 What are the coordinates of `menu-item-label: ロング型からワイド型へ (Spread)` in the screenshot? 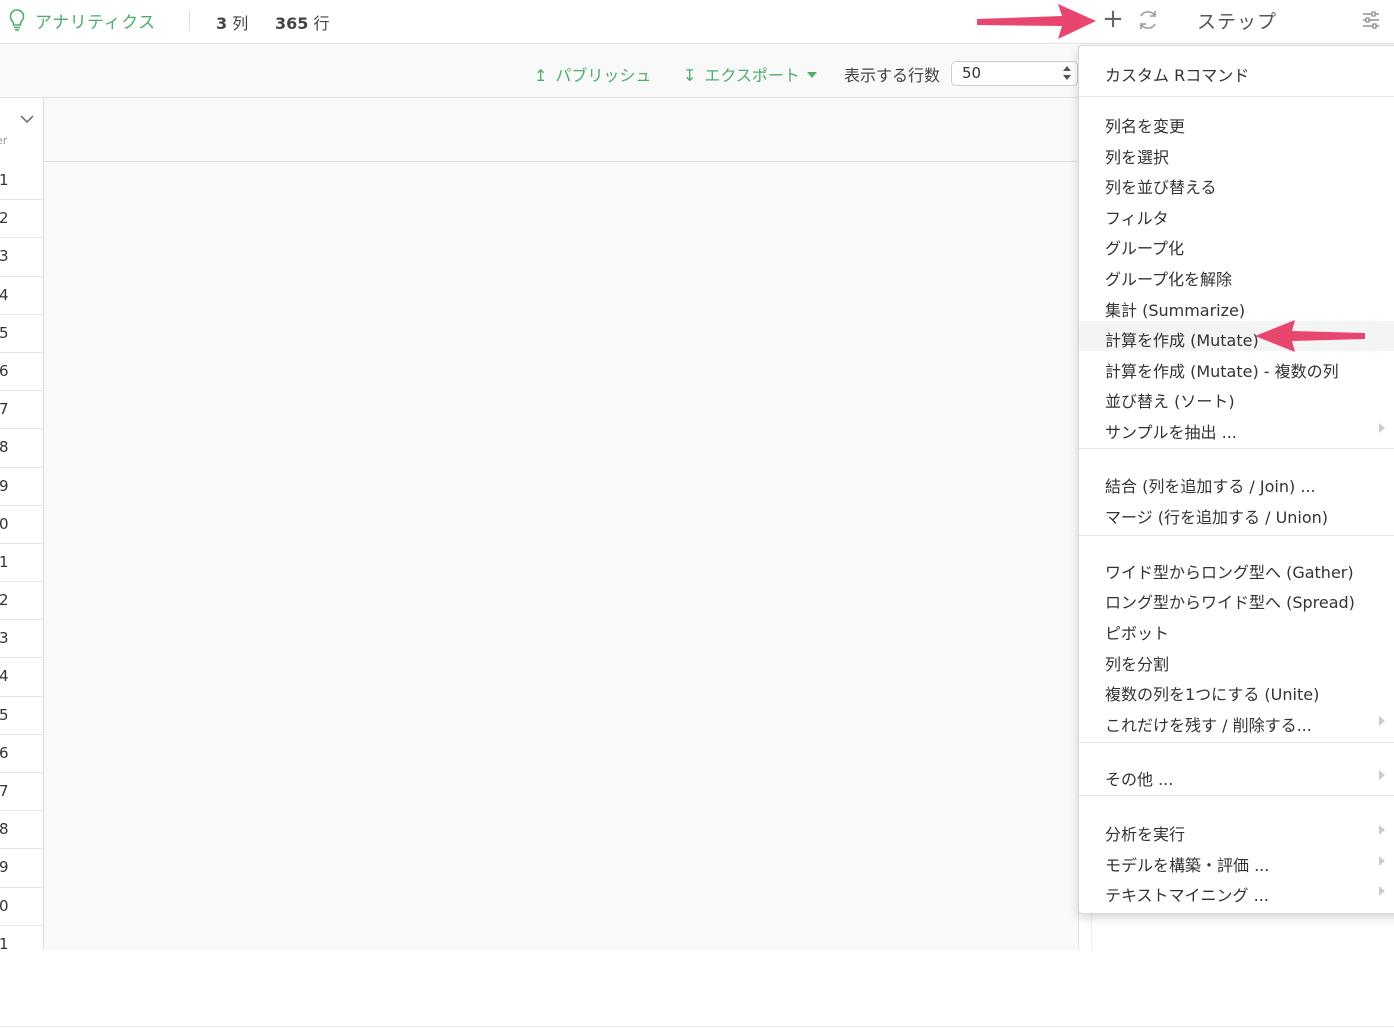 It's located at (1230, 602).